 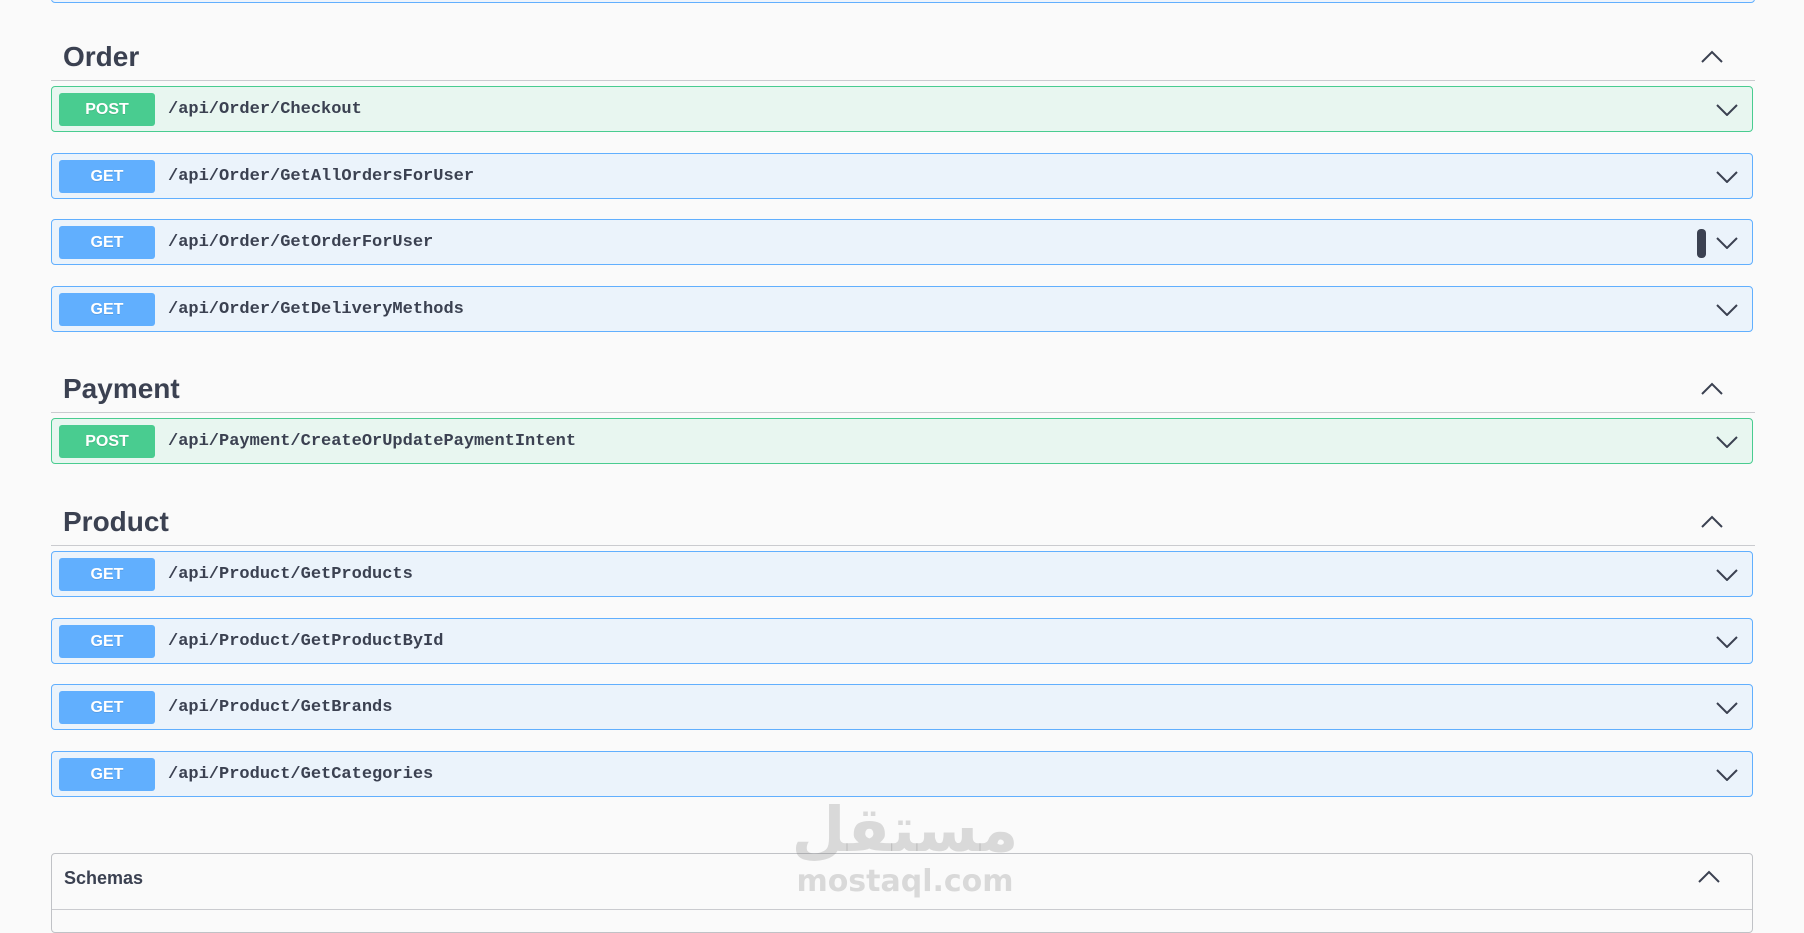 I want to click on operation-path: /api/Product/GetProducts, so click(x=290, y=574).